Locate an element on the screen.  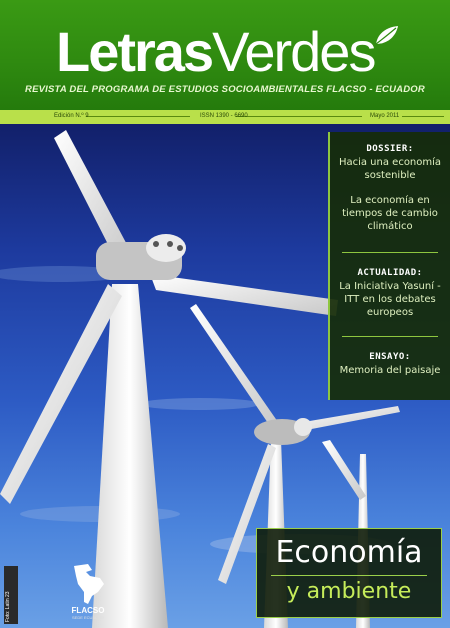
latin-america-map-icon is located at coordinates (89, 584).